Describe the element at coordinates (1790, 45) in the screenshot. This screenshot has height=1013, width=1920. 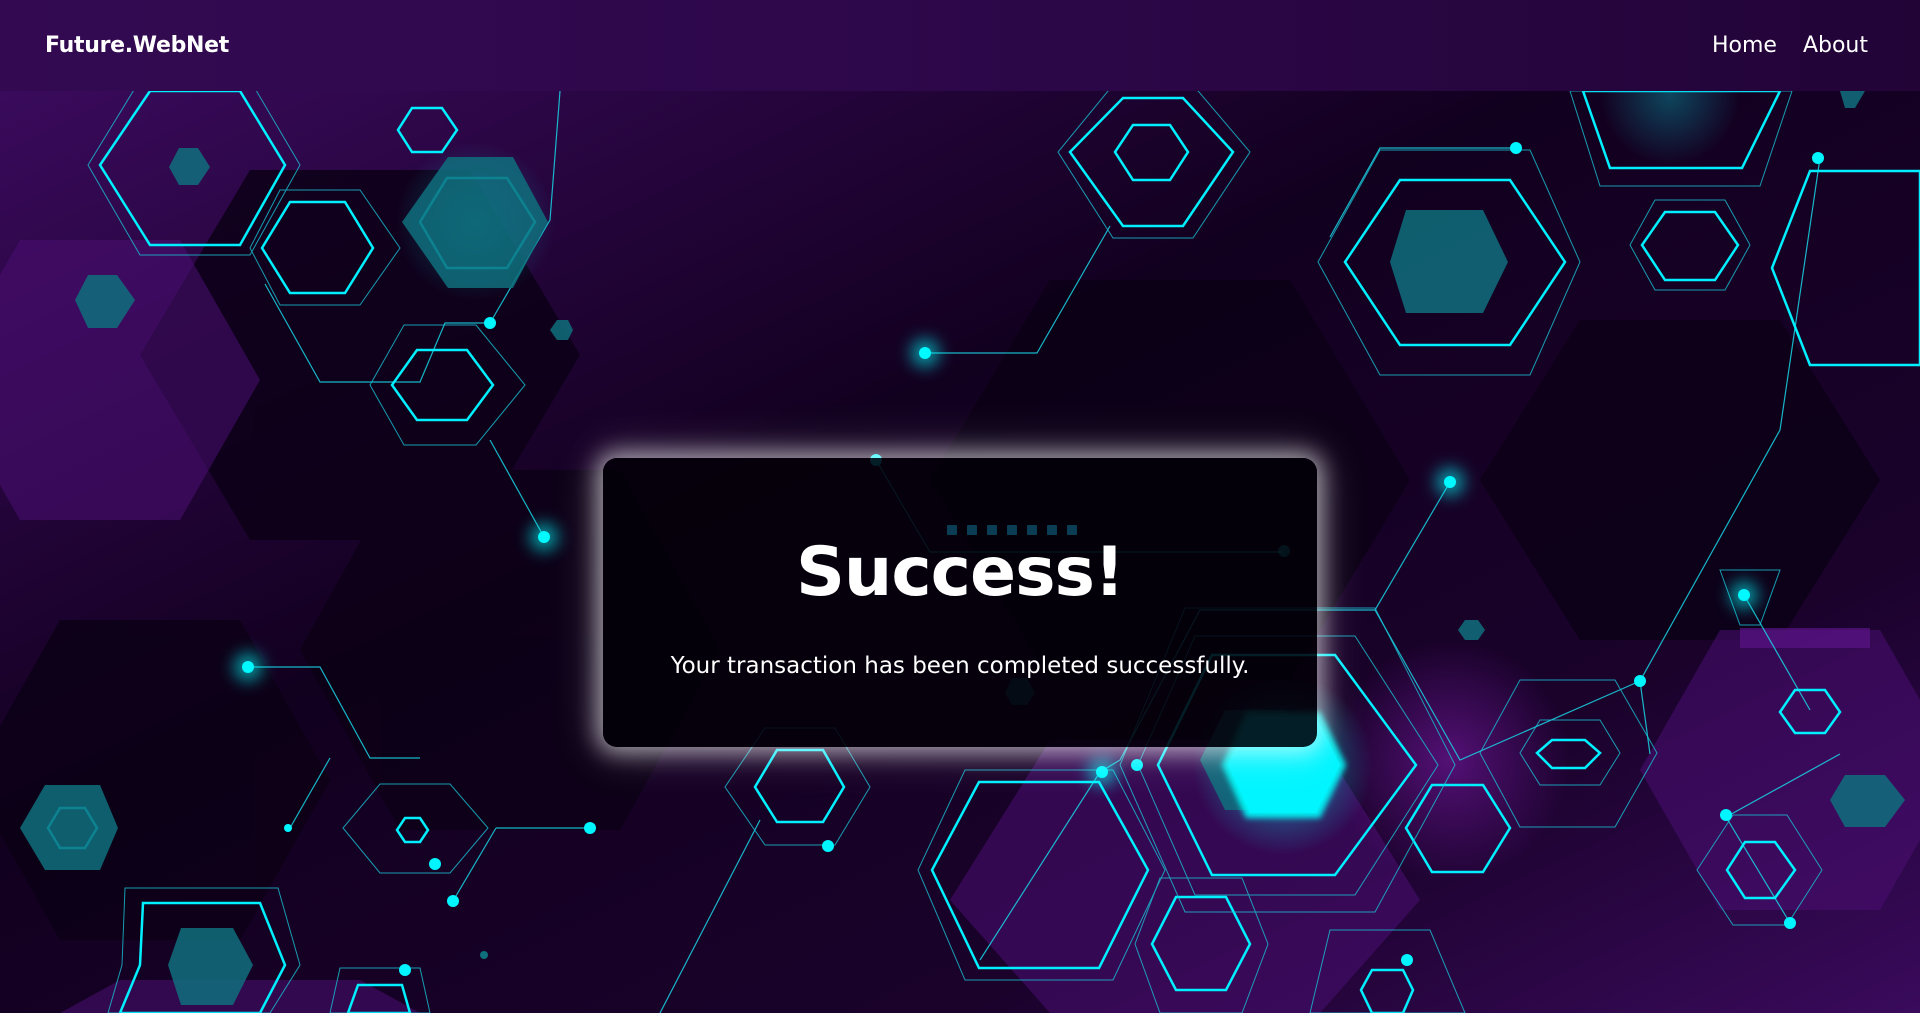
I see `nav-links: Home About` at that location.